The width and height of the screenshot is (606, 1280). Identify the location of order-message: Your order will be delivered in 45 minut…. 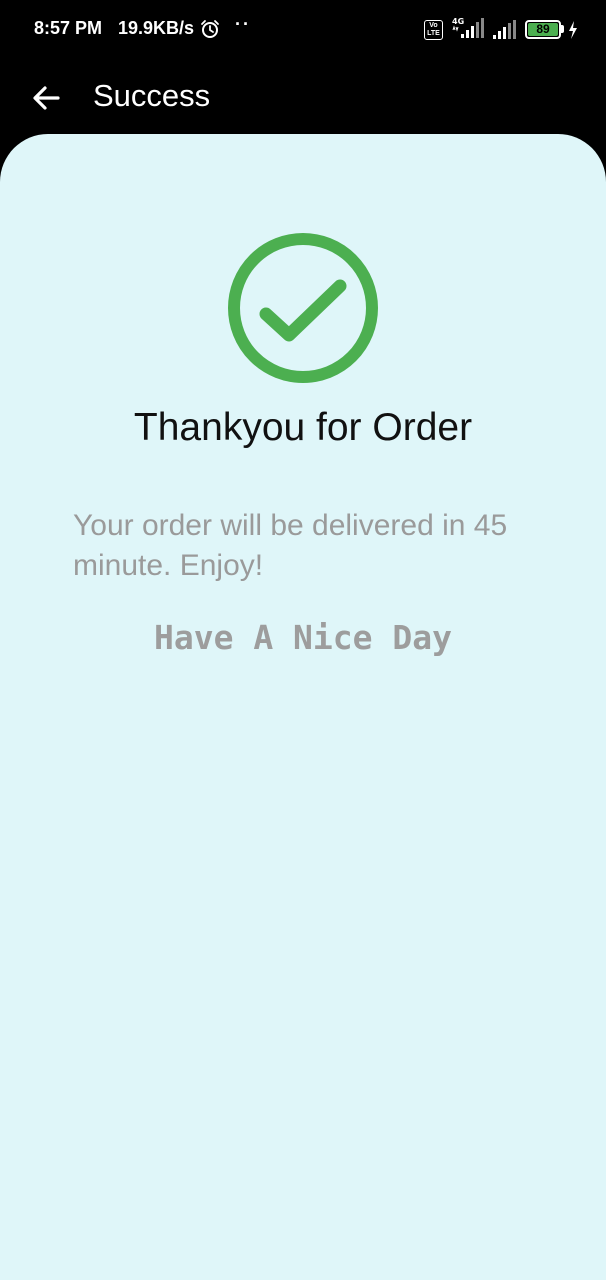
(290, 545).